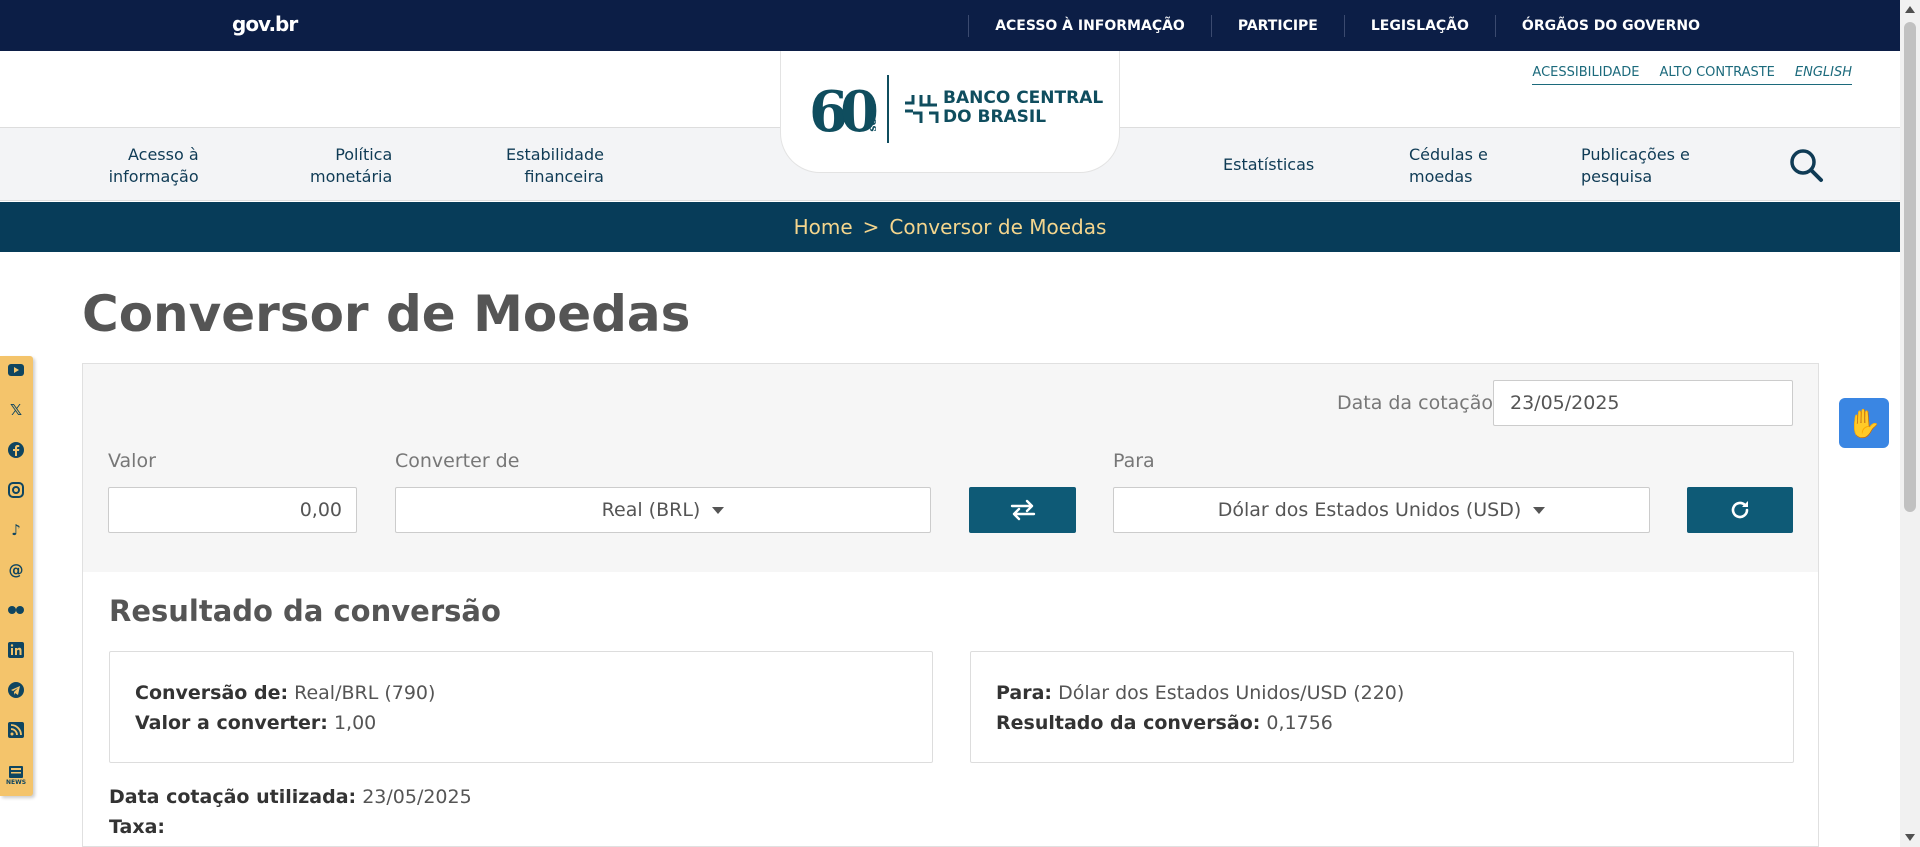 The height and width of the screenshot is (847, 1920). I want to click on tiktok-icon: ♪, so click(16, 530).